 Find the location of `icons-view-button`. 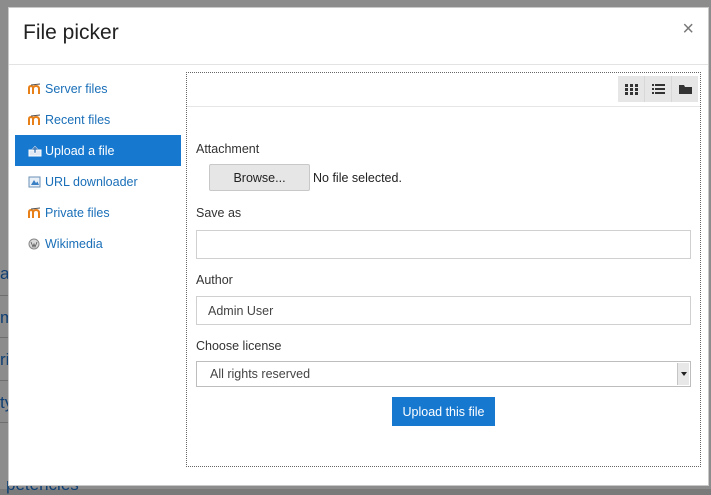

icons-view-button is located at coordinates (631, 89).